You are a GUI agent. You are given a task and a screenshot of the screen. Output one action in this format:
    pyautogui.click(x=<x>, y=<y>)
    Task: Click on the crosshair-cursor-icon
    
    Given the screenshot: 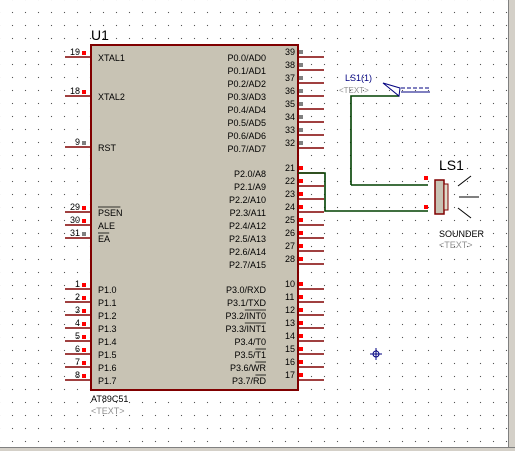 What is the action you would take?
    pyautogui.click(x=376, y=354)
    